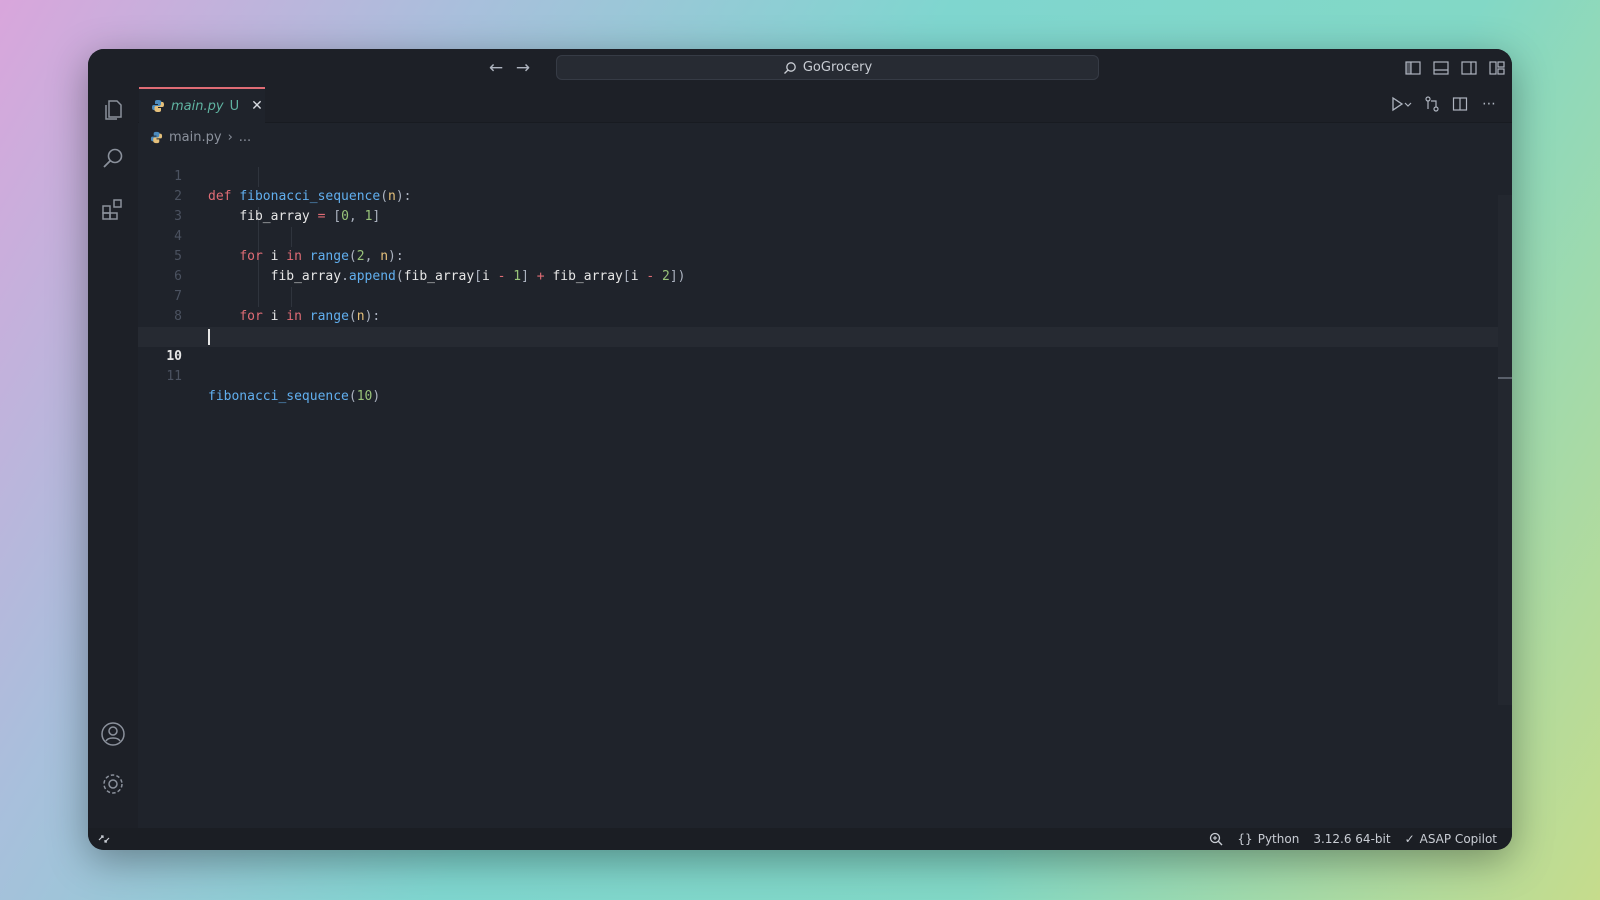 The width and height of the screenshot is (1600, 900). I want to click on line-number: 11, so click(174, 376).